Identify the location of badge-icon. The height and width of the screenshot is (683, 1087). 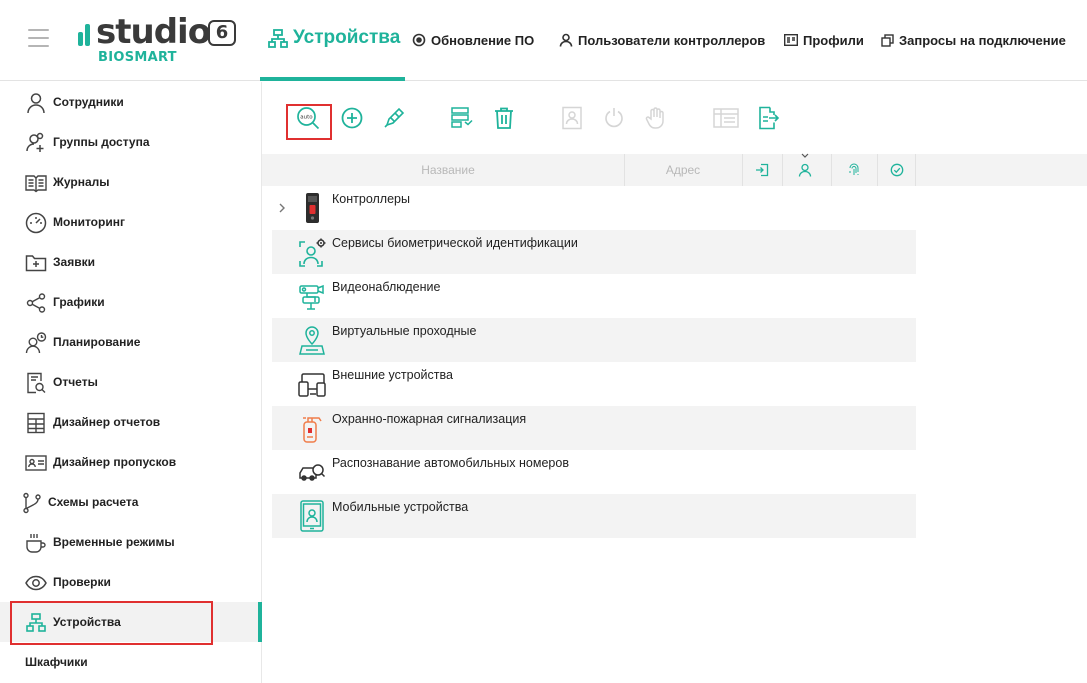
(36, 463).